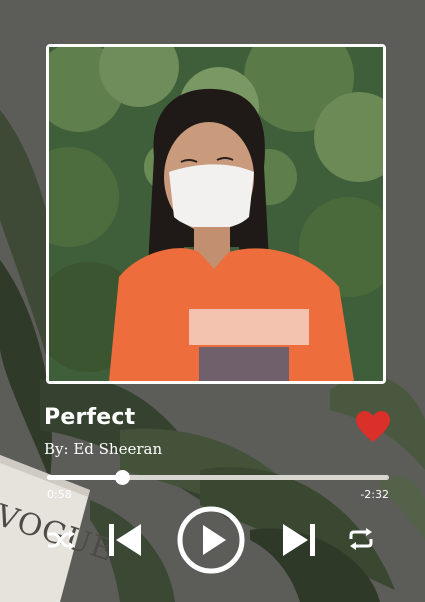  I want to click on heart-icon, so click(373, 427).